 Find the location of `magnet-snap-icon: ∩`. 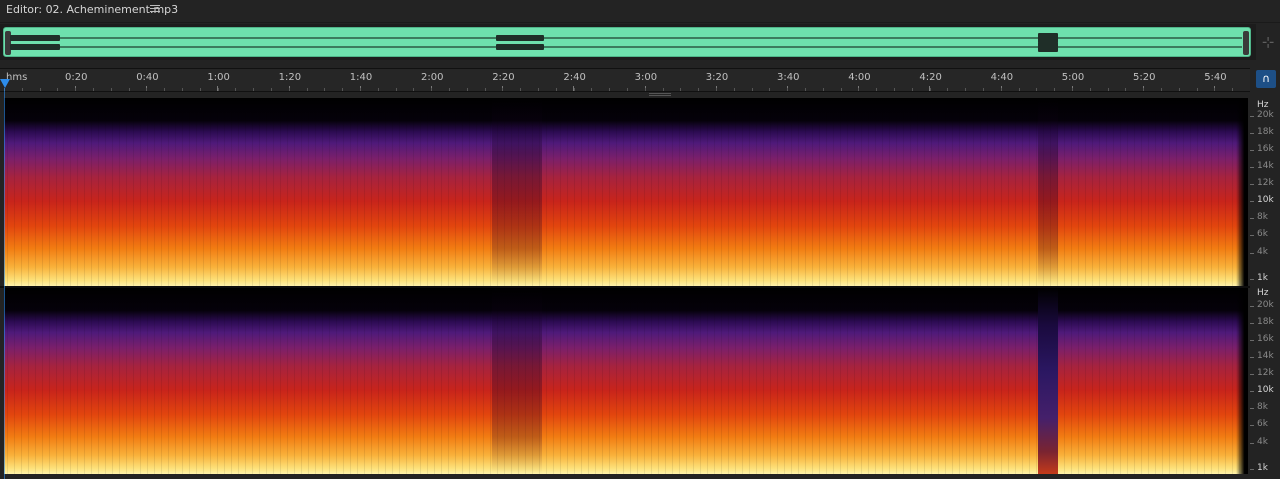

magnet-snap-icon: ∩ is located at coordinates (1266, 79).